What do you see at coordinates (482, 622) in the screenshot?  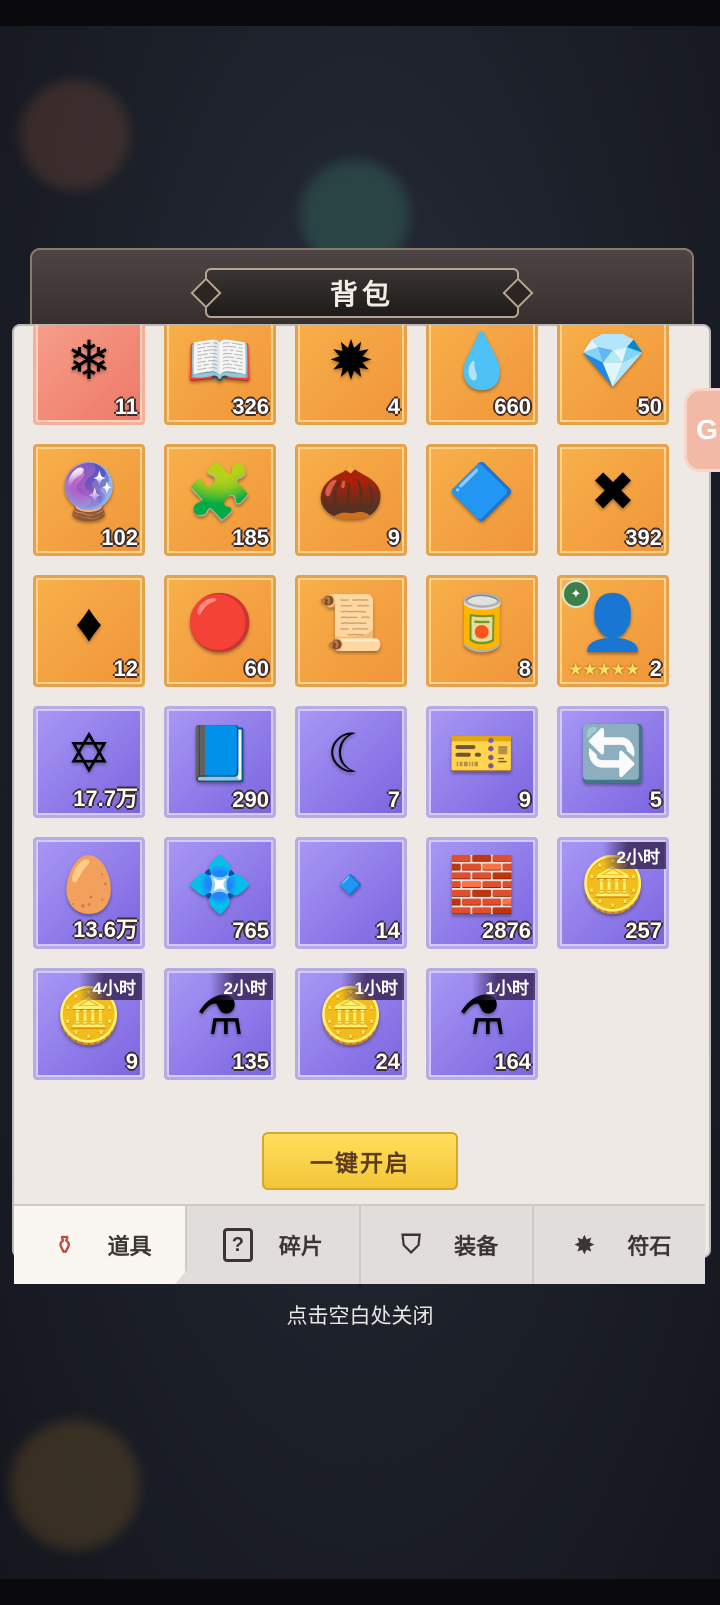 I see `item-icon: 🥫` at bounding box center [482, 622].